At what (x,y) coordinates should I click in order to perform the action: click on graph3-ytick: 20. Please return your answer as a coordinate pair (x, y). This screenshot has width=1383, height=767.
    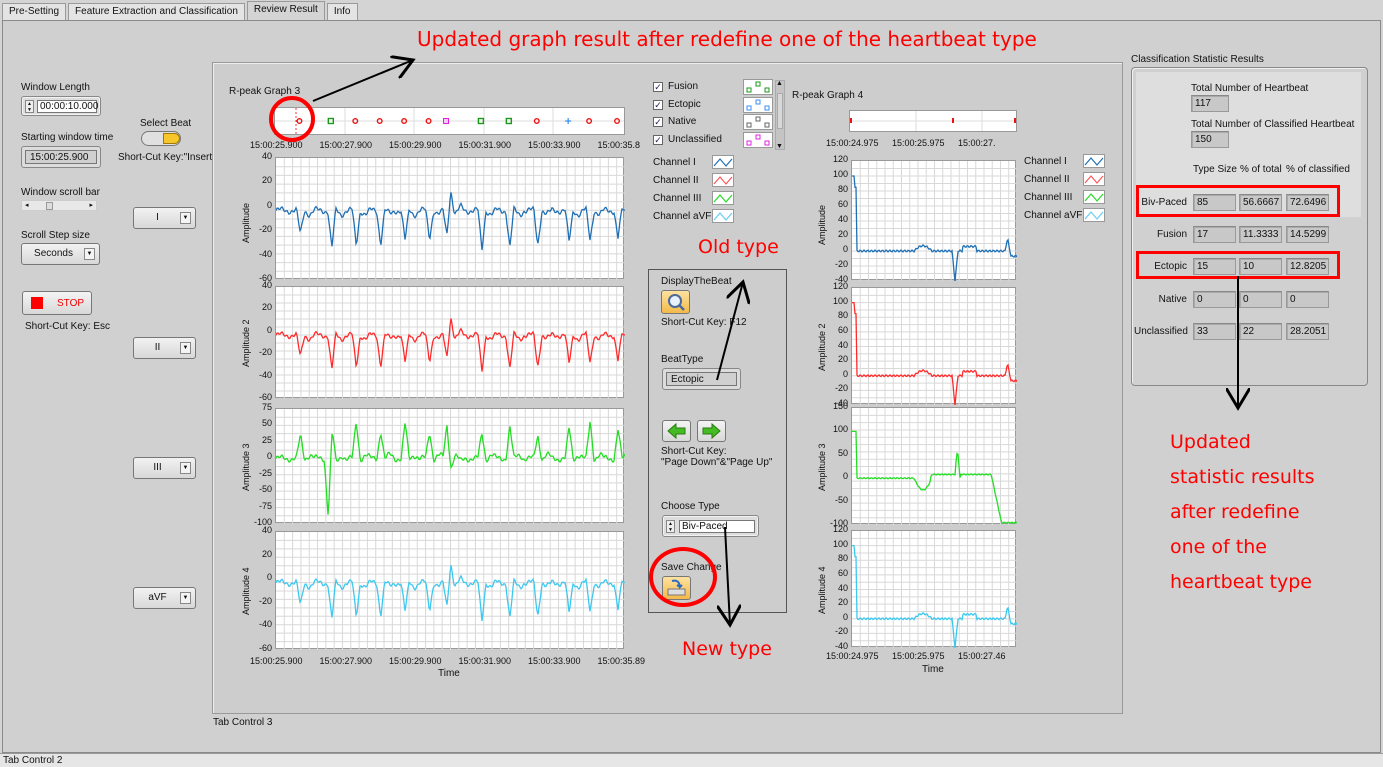
    Looking at the image, I should click on (266, 307).